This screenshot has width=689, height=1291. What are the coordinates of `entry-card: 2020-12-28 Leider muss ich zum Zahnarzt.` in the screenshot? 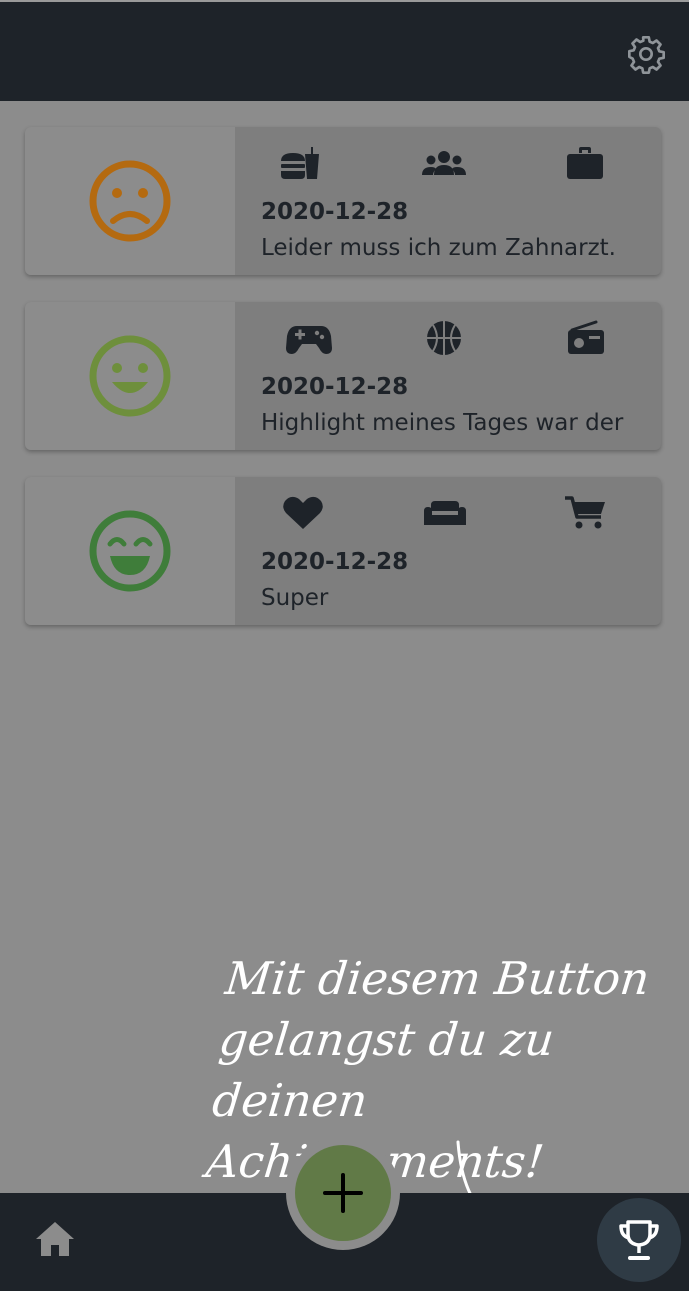 It's located at (343, 201).